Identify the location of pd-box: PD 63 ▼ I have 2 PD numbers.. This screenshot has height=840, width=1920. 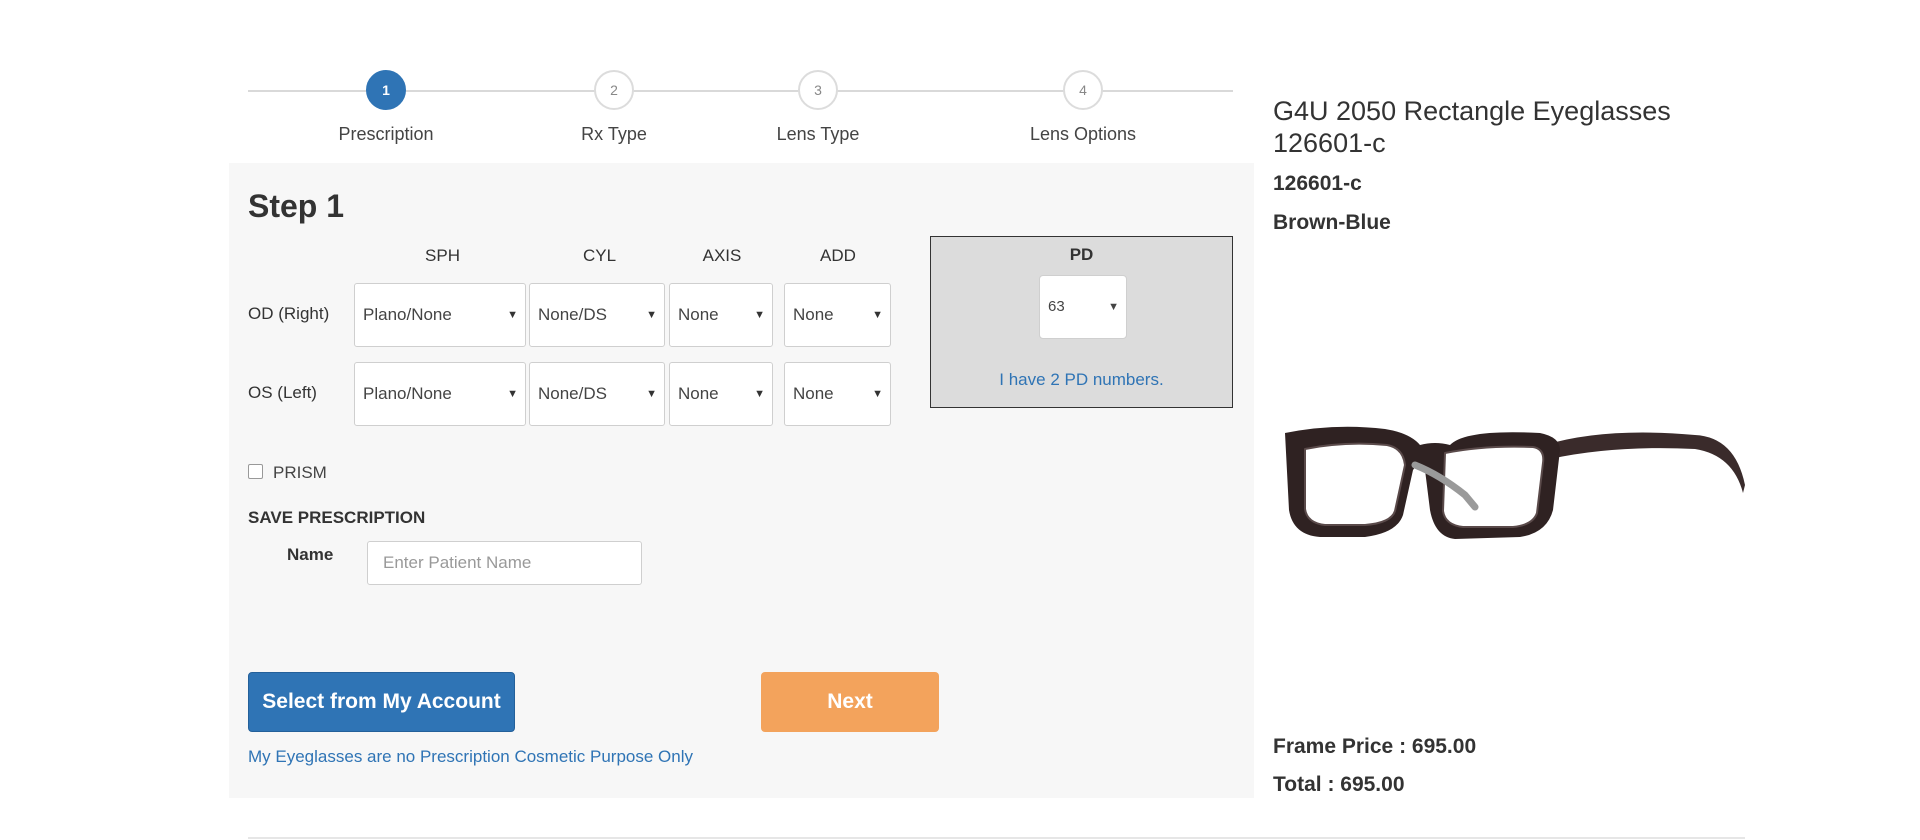
(1081, 322).